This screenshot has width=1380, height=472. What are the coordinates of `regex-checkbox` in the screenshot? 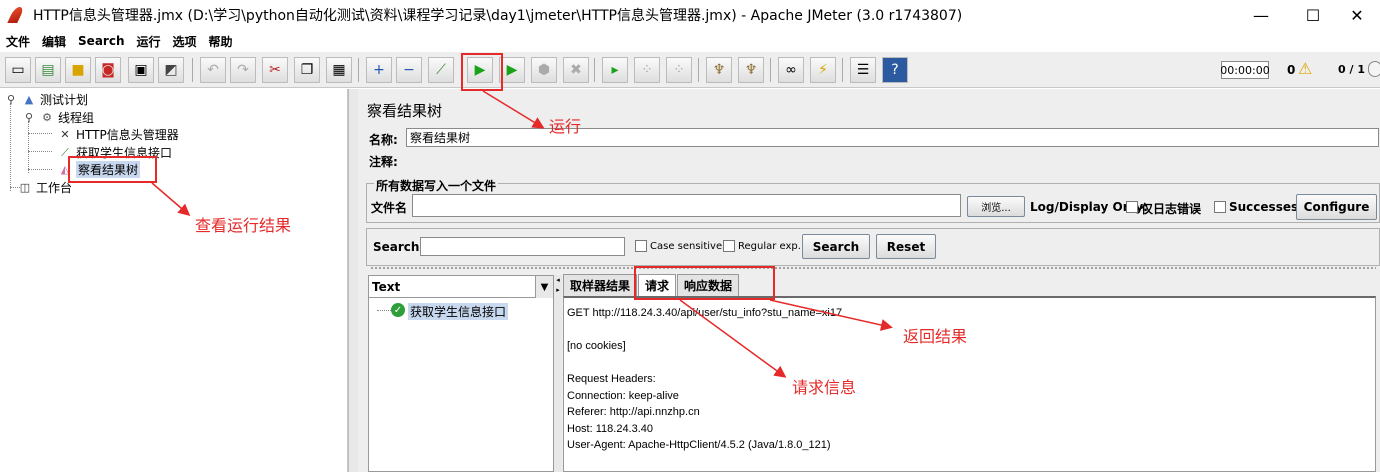 It's located at (729, 246).